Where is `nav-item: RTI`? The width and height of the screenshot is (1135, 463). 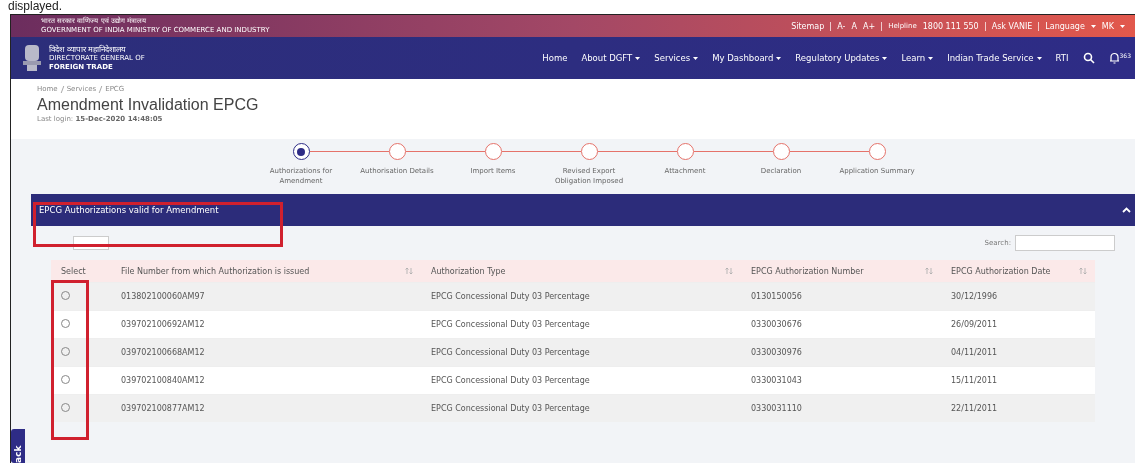 nav-item: RTI is located at coordinates (1062, 58).